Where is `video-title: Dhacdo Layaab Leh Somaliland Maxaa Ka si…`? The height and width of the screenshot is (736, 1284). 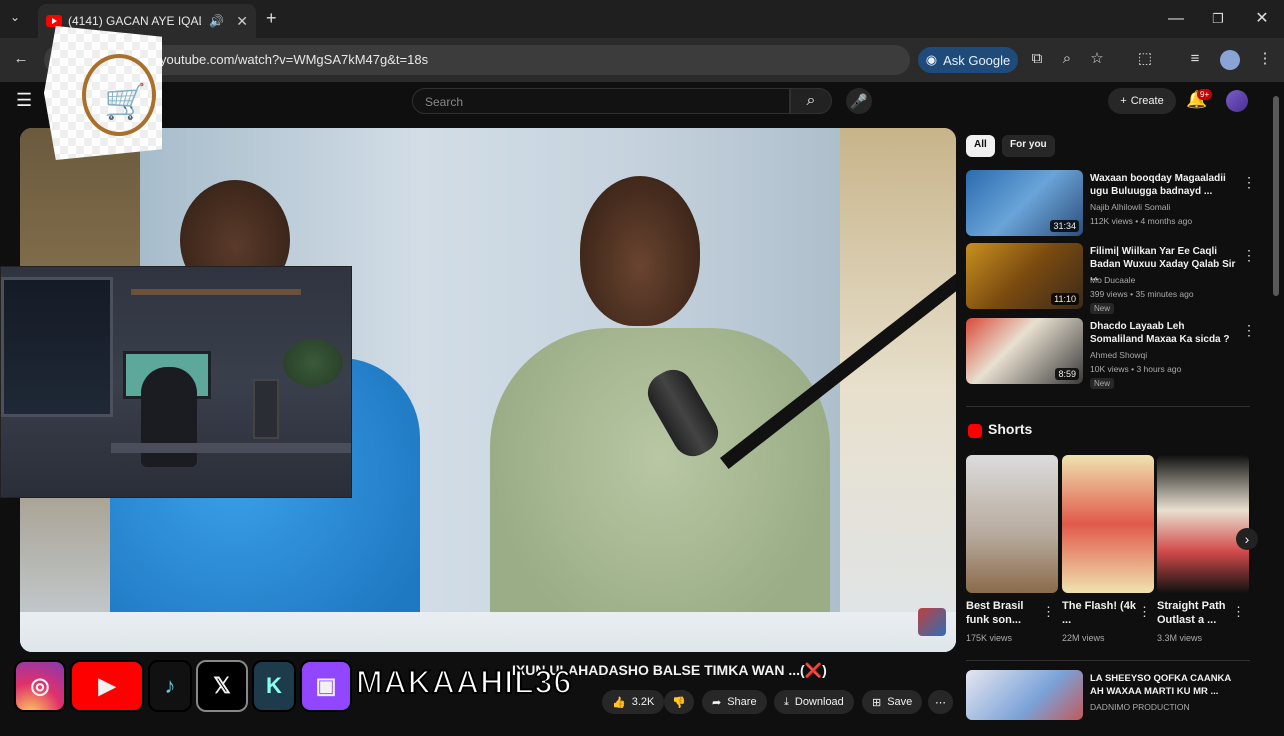
video-title: Dhacdo Layaab Leh Somaliland Maxaa Ka si… is located at coordinates (1165, 333).